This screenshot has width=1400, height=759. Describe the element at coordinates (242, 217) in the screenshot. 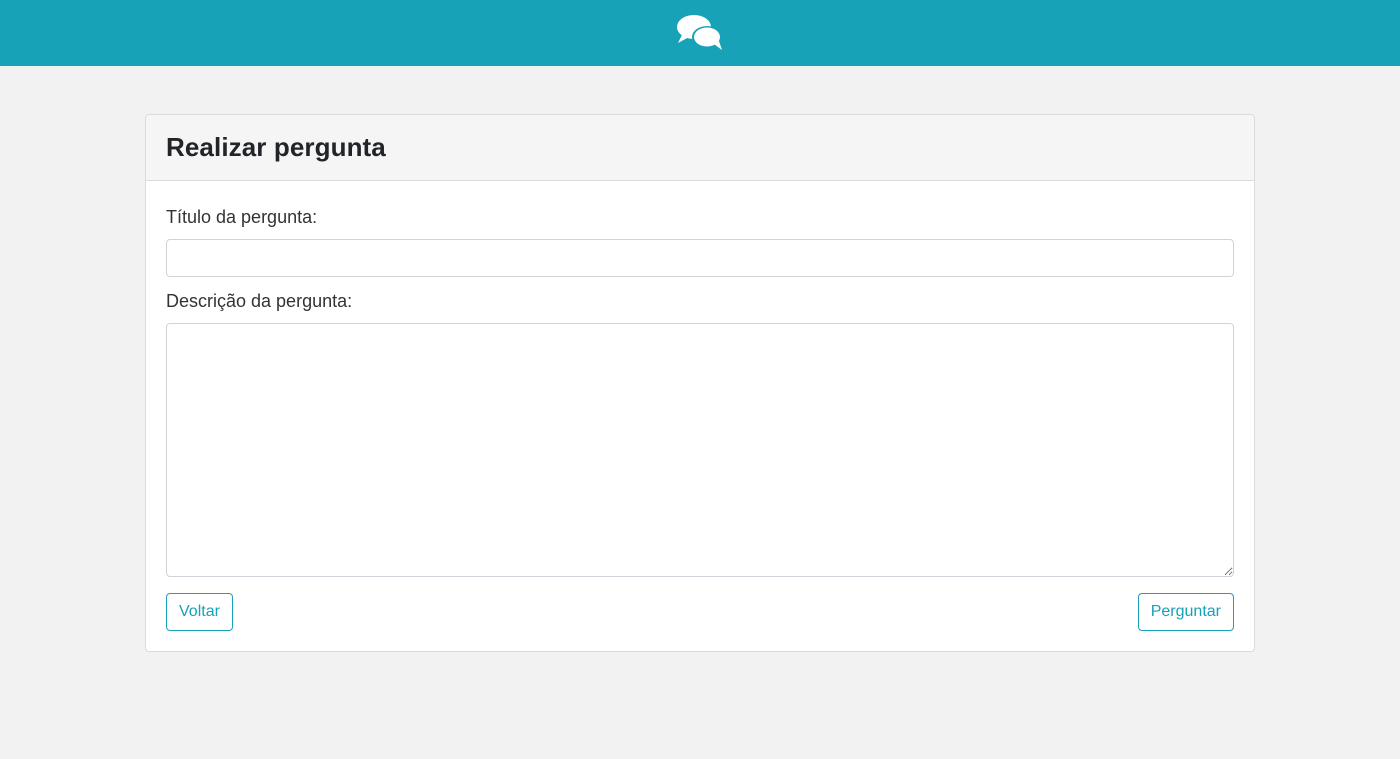

I see `title-label: Título da pergunta:` at that location.